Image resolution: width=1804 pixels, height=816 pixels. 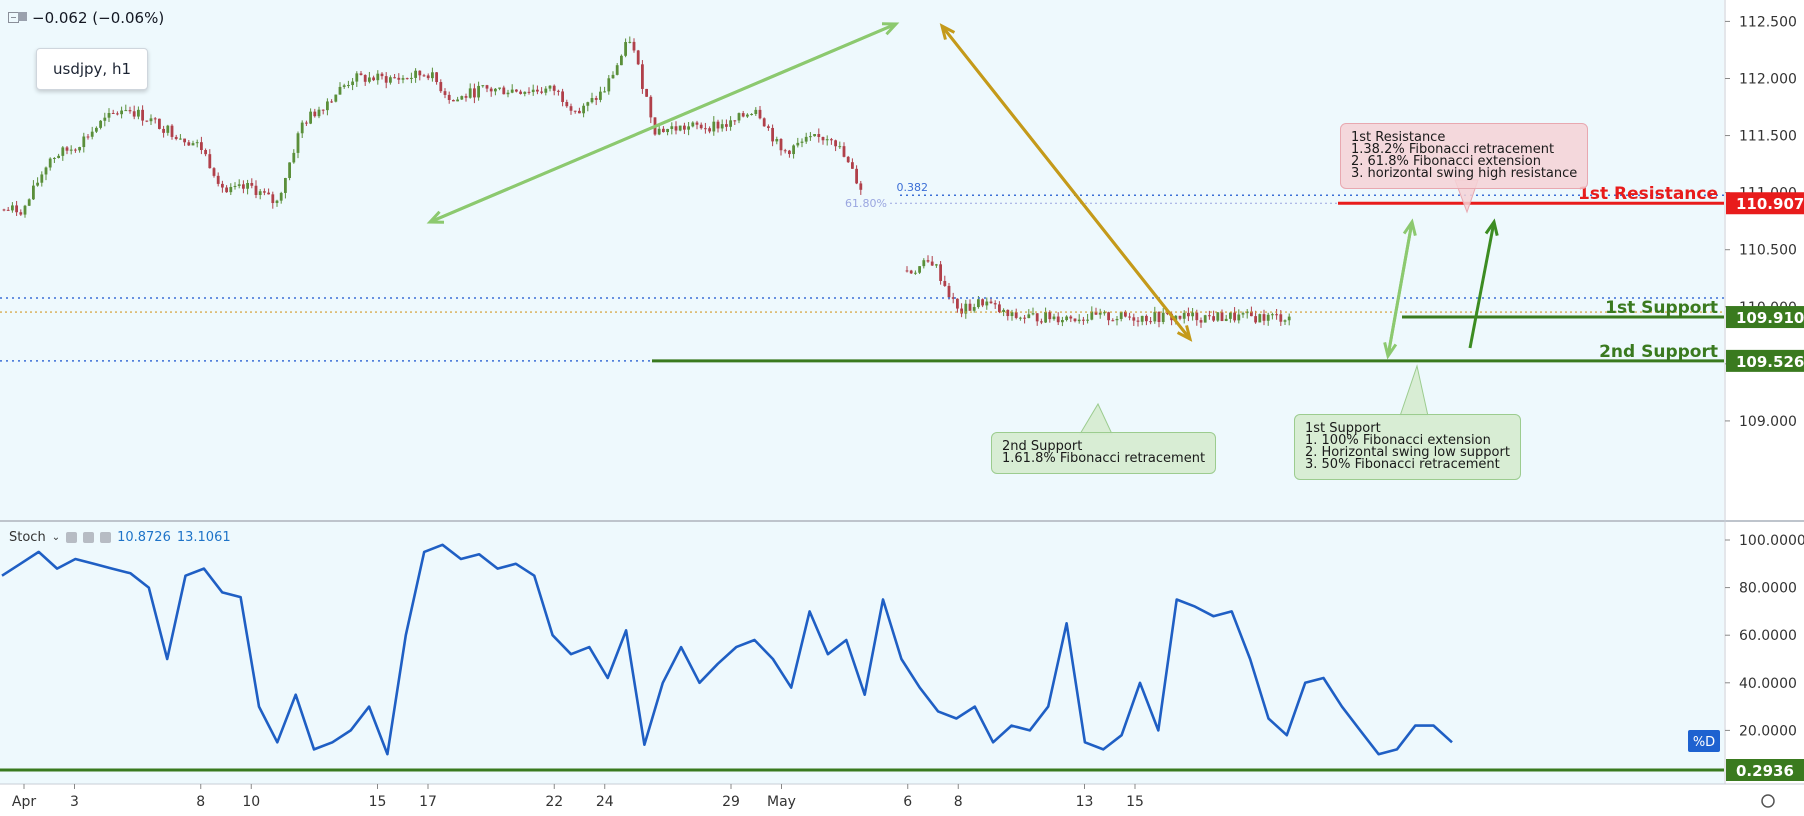 What do you see at coordinates (1770, 362) in the screenshot?
I see `support2-price-badge: 109.526` at bounding box center [1770, 362].